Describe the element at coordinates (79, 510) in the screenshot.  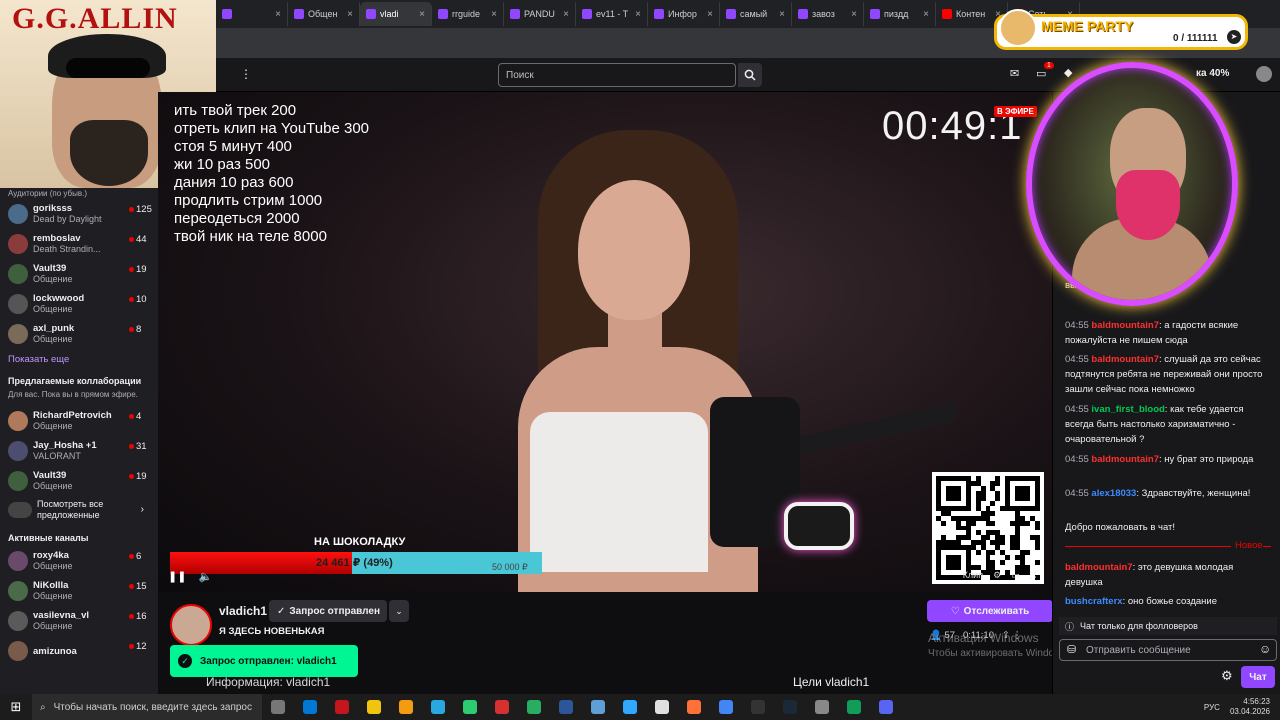
I see `view-all-collabs: Посмотреть все предложенные ›` at that location.